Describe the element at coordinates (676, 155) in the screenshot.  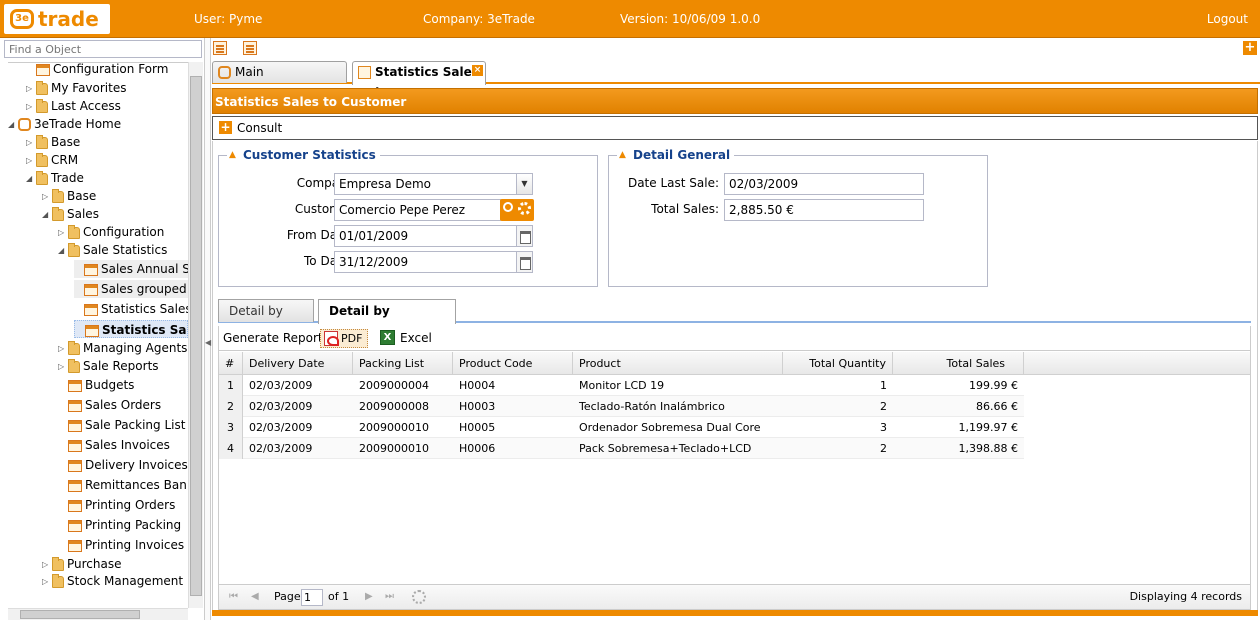
I see `fieldset-legend: ▲ Detail General` at that location.